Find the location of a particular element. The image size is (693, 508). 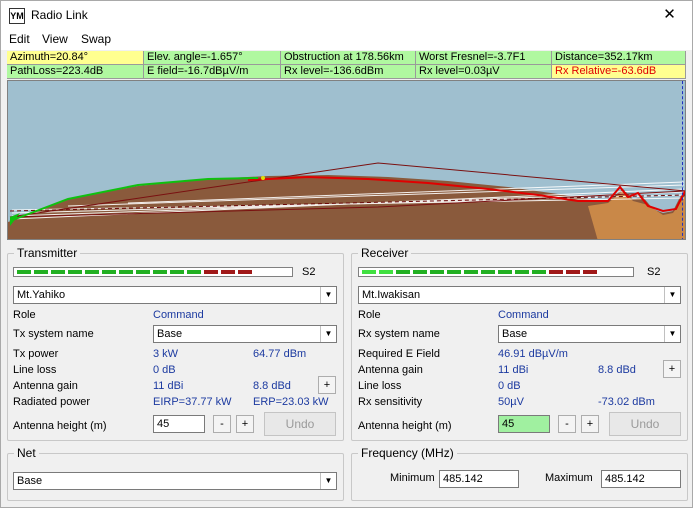

tx-line-loss-label: Line loss is located at coordinates (35, 370).